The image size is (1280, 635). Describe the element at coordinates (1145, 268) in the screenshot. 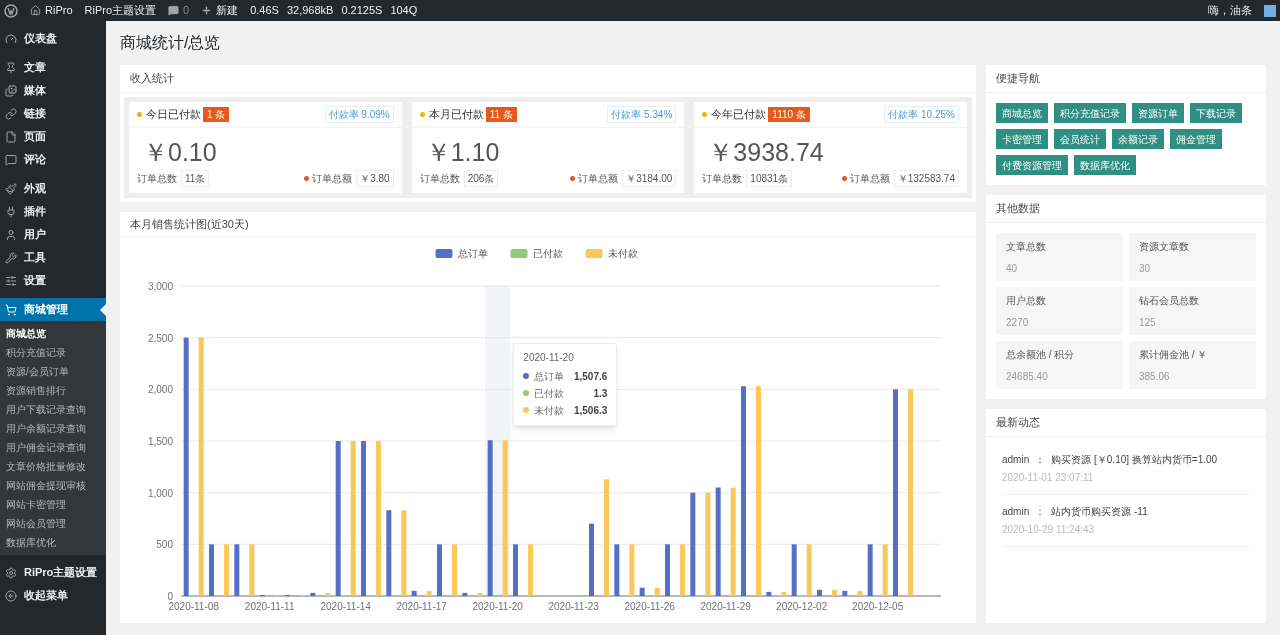

I see `stat-value: 30` at that location.